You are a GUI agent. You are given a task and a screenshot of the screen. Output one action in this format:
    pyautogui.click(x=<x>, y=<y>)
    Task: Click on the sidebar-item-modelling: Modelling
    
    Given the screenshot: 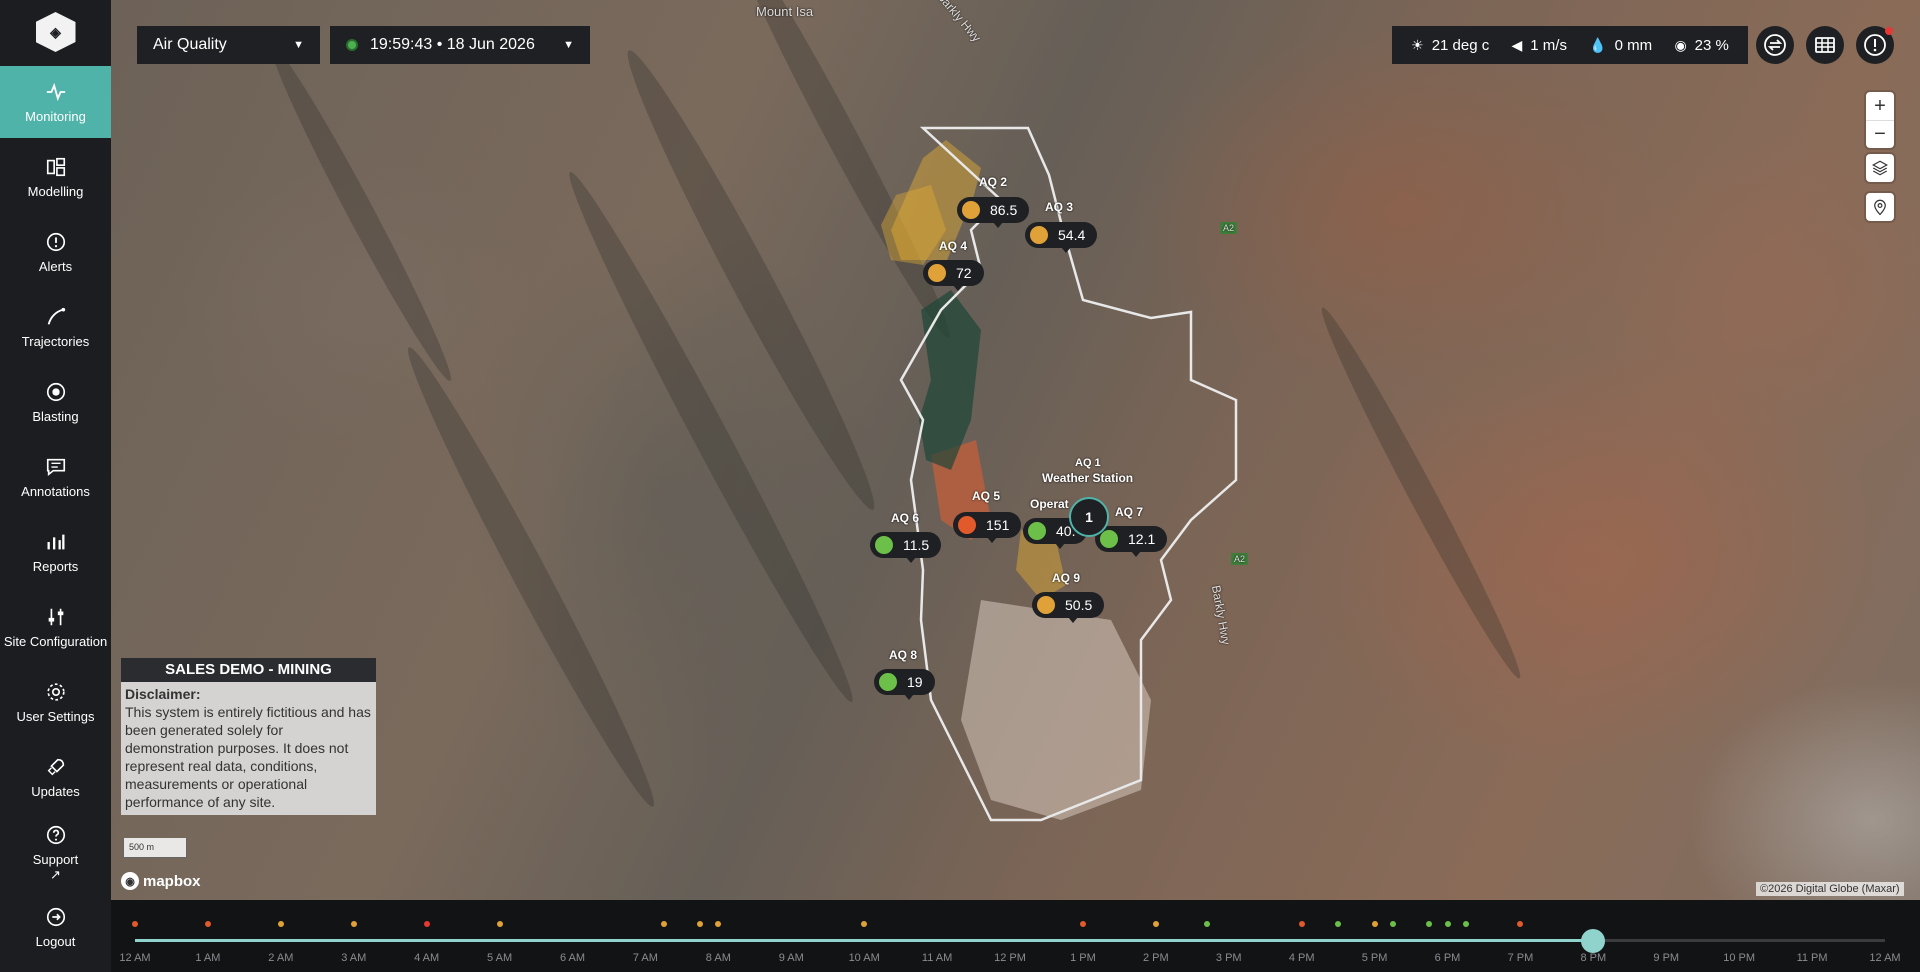 What is the action you would take?
    pyautogui.click(x=55, y=177)
    